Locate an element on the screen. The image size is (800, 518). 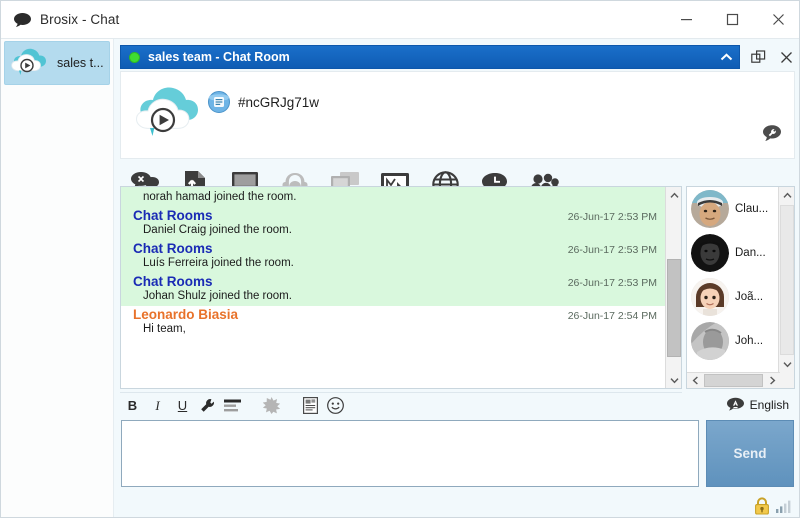
send-button: Send is located at coordinates (750, 453).